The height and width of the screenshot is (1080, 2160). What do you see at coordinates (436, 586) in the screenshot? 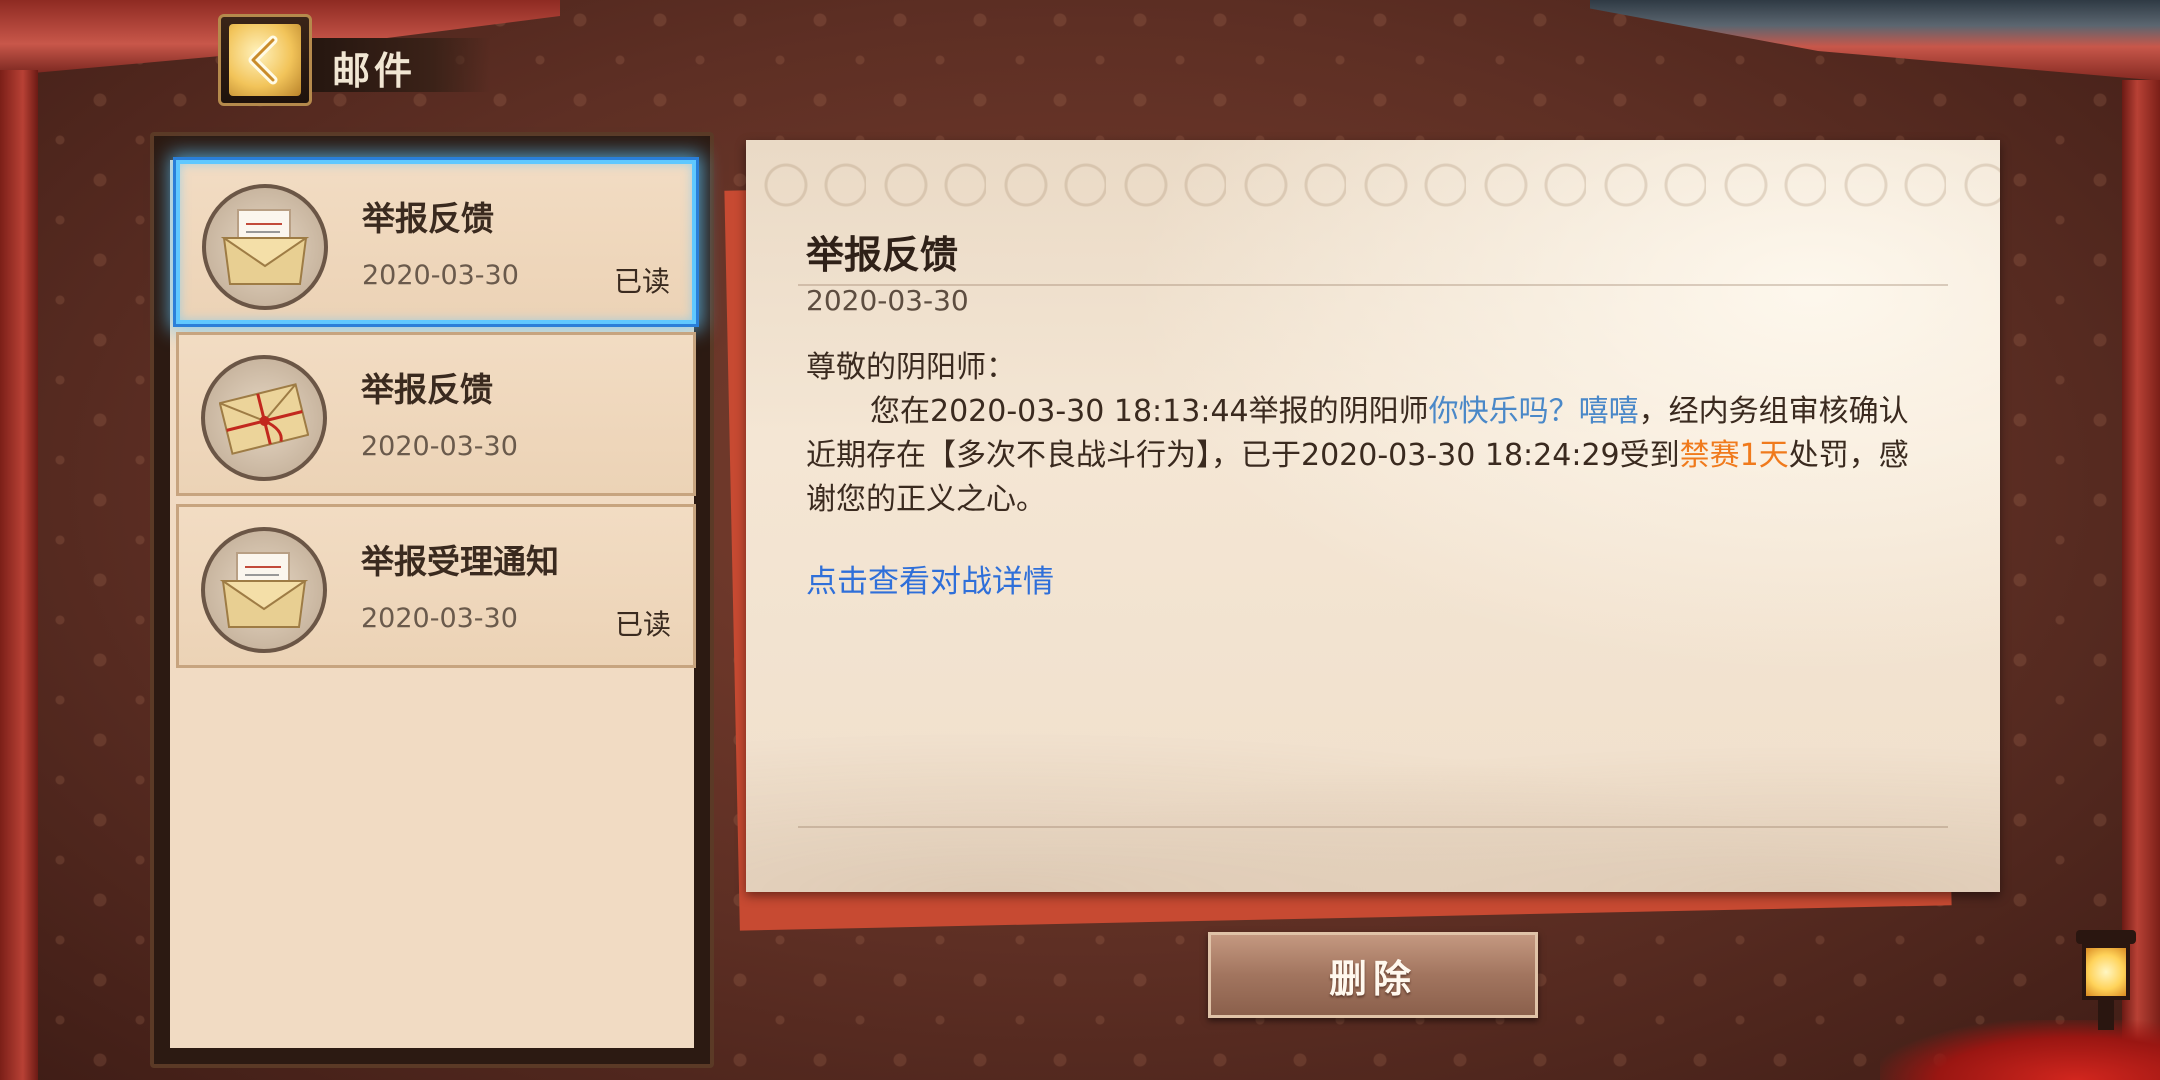
I see `mail-item: 举报受理通知 2020-03-30 已读` at bounding box center [436, 586].